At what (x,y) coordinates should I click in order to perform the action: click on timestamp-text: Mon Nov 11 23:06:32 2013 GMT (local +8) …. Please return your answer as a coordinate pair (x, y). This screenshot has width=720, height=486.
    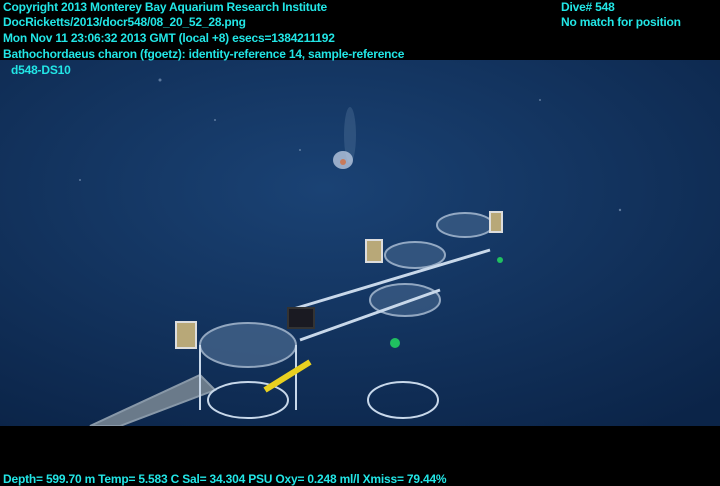
    Looking at the image, I should click on (169, 38).